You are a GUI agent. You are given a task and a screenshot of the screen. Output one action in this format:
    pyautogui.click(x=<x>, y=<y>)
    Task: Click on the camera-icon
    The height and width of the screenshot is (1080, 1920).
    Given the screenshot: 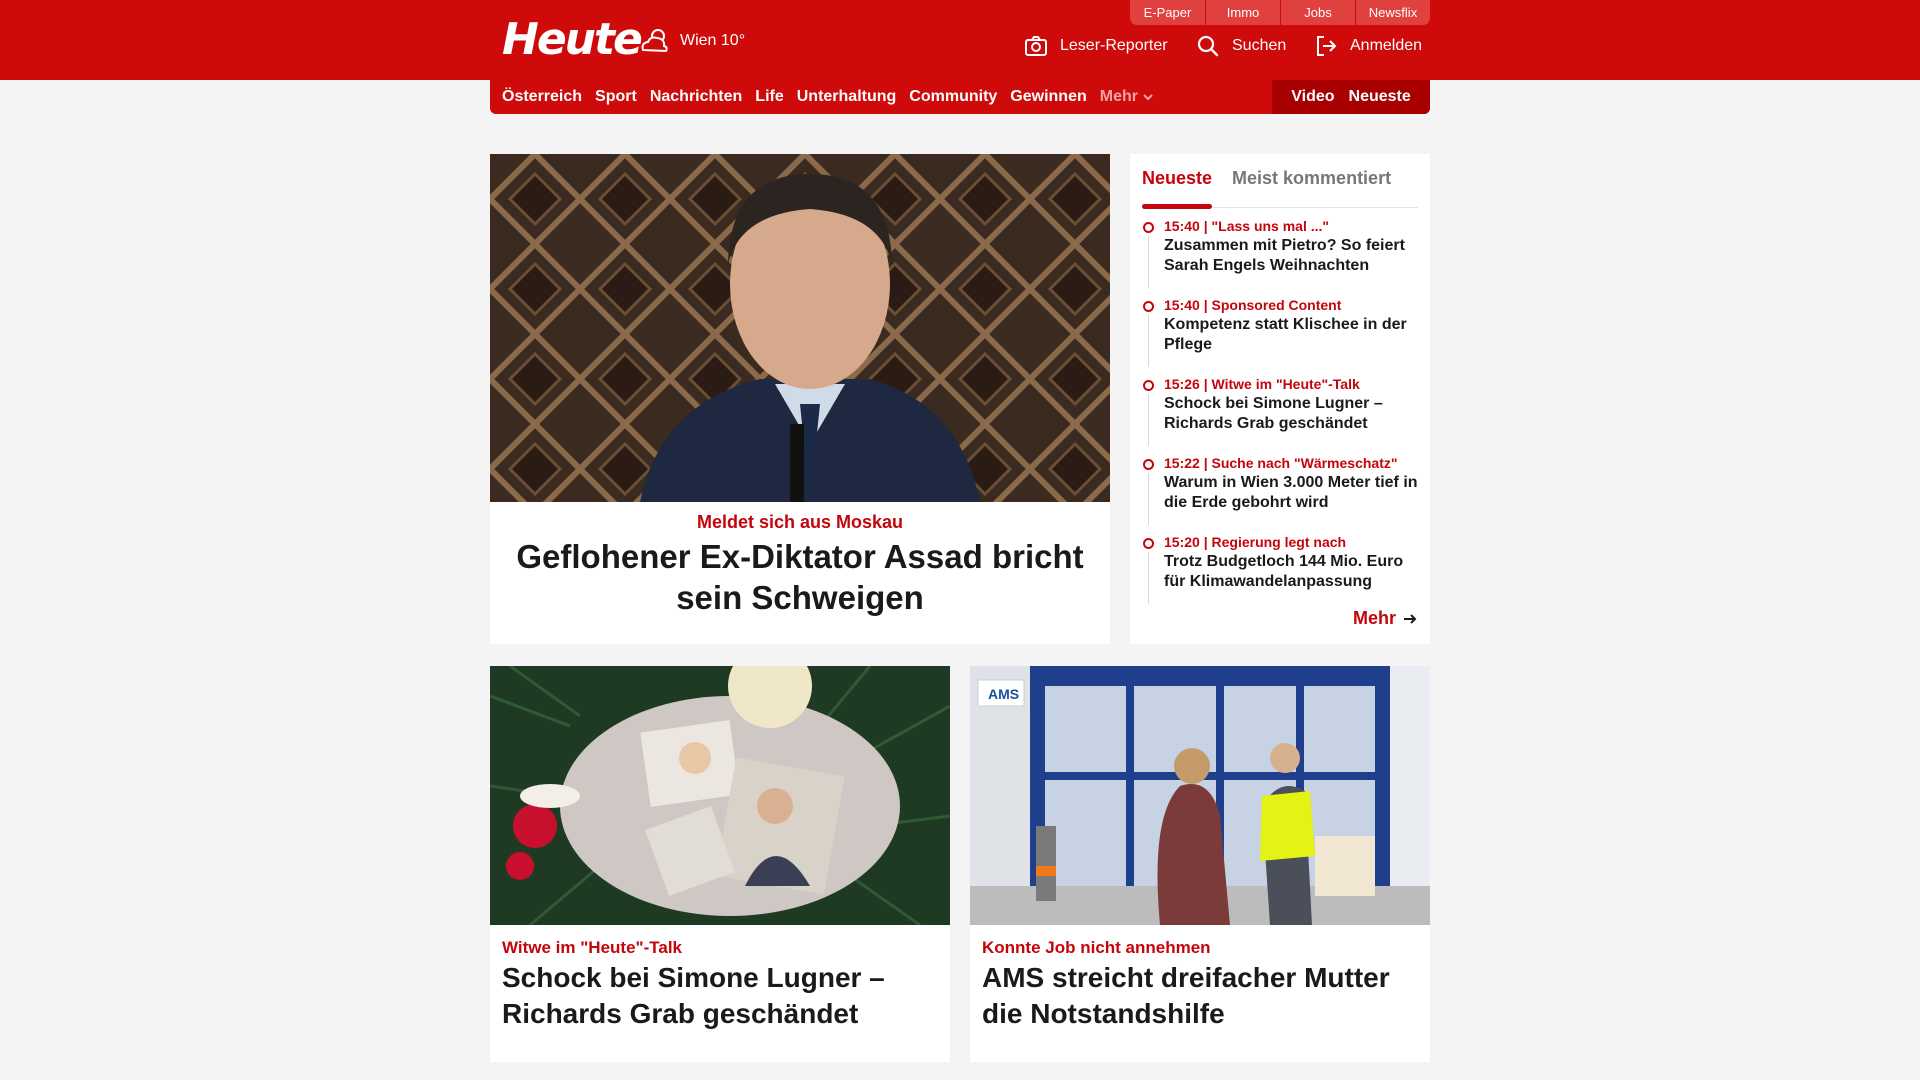 What is the action you would take?
    pyautogui.click(x=1036, y=46)
    